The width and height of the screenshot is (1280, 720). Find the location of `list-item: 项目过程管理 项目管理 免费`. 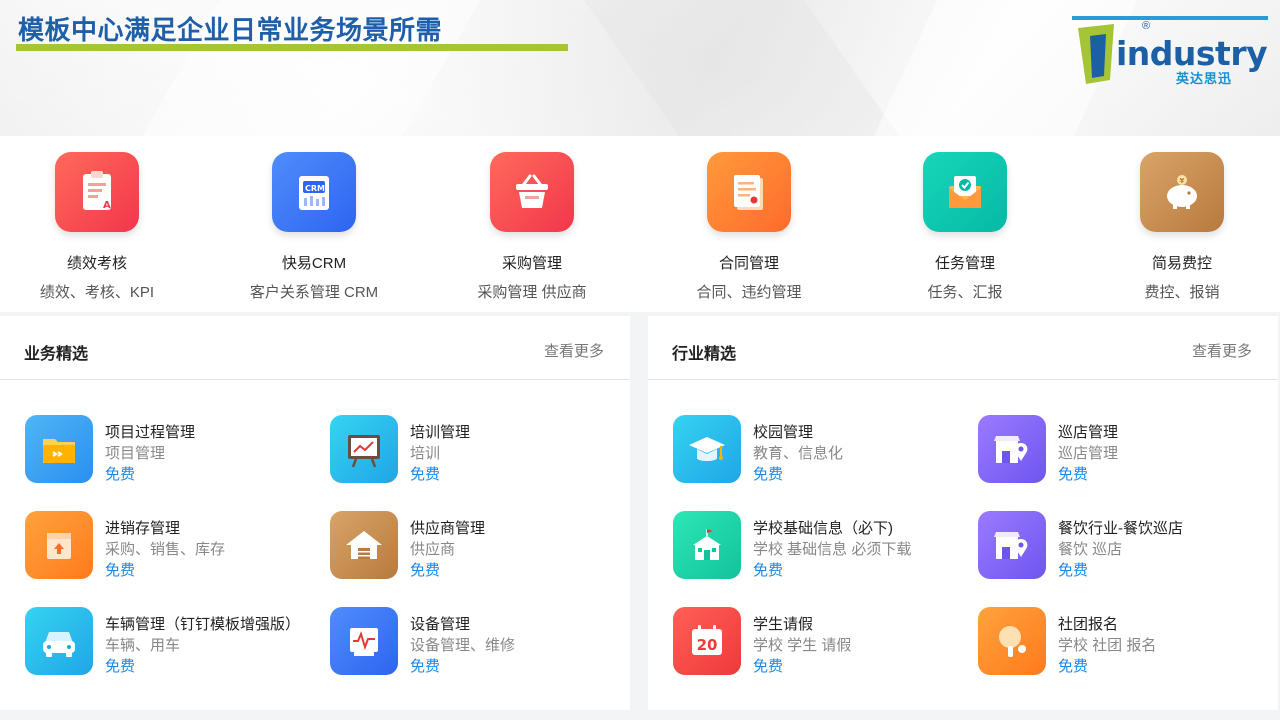

list-item: 项目过程管理 项目管理 免费 is located at coordinates (170, 451).